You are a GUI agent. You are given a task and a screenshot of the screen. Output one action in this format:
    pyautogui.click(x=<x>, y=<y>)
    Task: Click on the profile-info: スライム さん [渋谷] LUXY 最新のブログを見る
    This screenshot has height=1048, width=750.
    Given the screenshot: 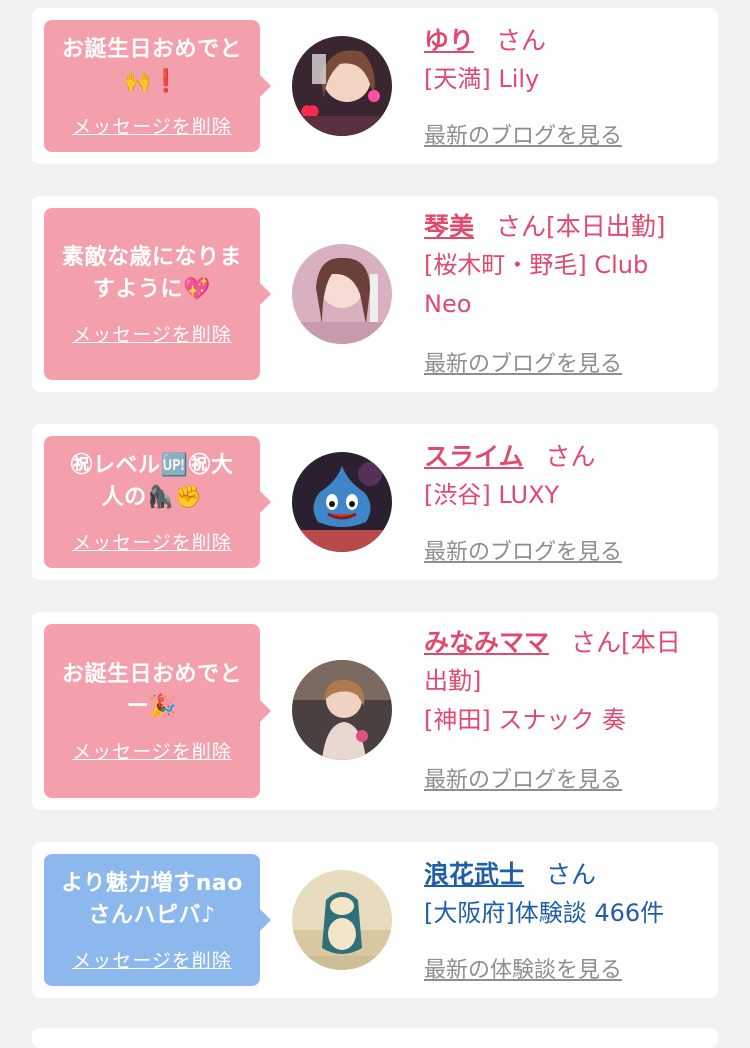 What is the action you would take?
    pyautogui.click(x=565, y=501)
    